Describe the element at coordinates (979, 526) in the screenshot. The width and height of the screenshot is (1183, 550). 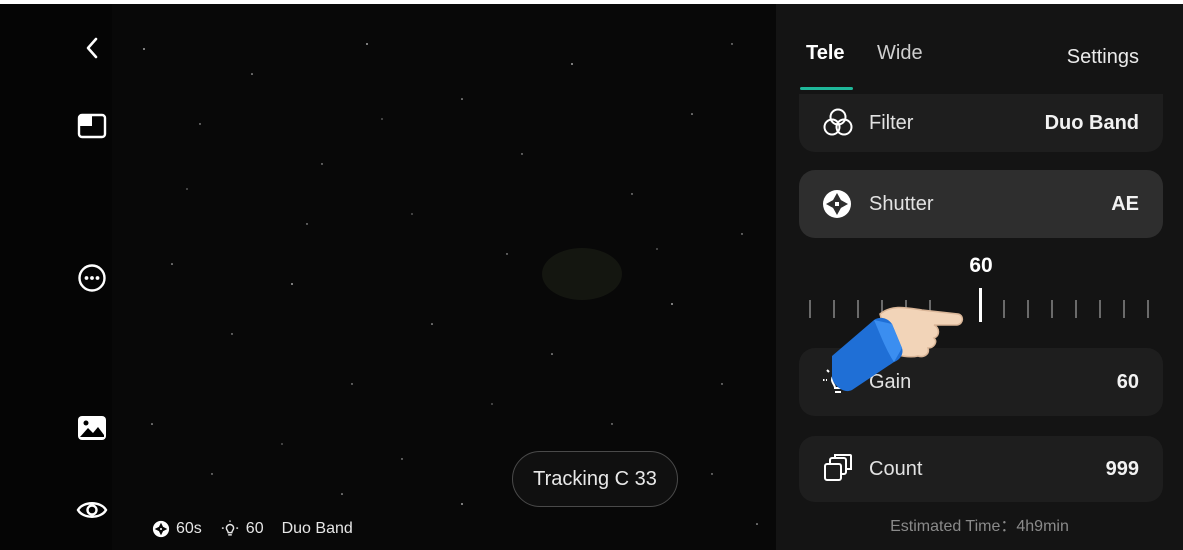
I see `estimated-time: Estimated Time：4h9min` at that location.